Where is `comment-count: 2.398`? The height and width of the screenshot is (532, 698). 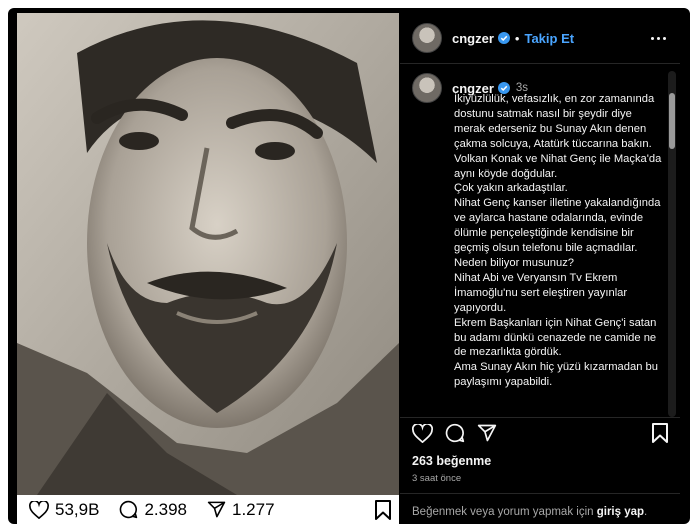 comment-count: 2.398 is located at coordinates (165, 509).